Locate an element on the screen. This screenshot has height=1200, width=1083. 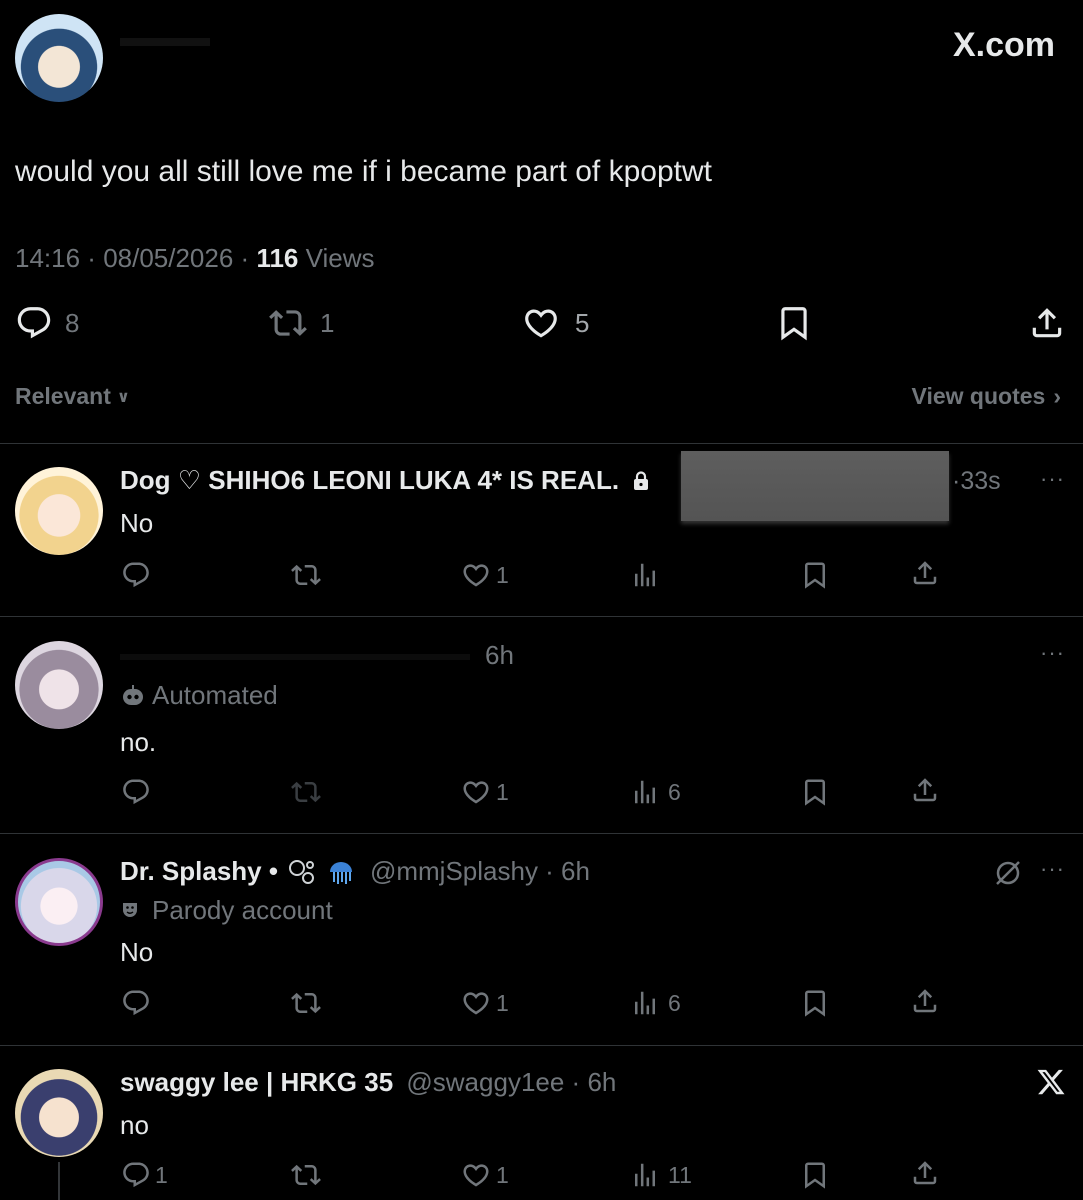
parody-label: Parody account is located at coordinates (226, 910).